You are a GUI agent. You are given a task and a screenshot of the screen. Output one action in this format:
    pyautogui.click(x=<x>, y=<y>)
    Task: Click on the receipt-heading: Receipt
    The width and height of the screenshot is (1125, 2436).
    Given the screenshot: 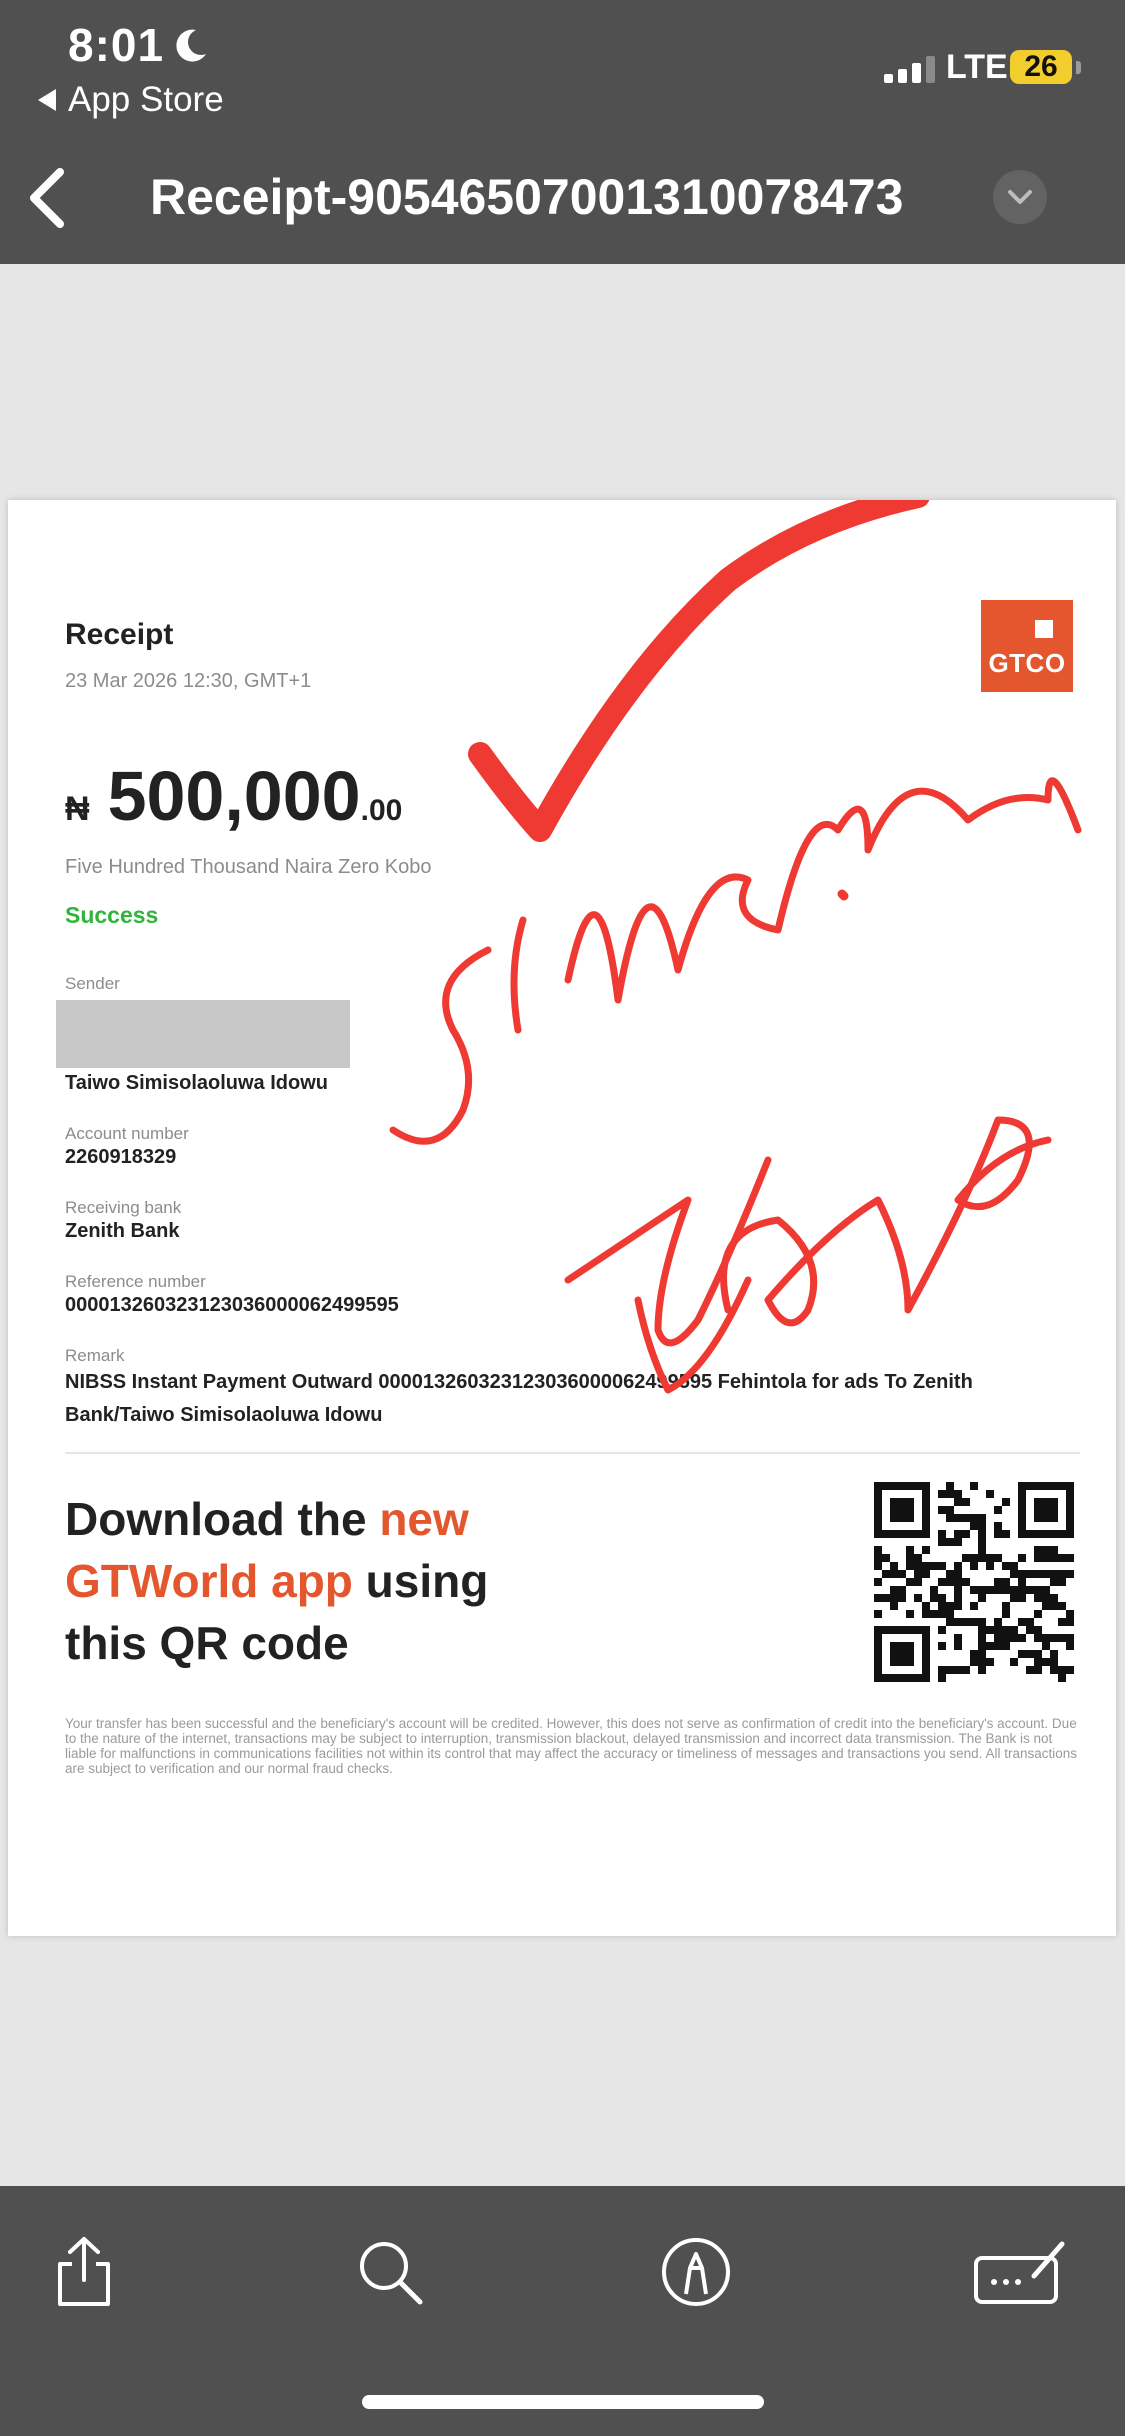 What is the action you would take?
    pyautogui.click(x=119, y=634)
    